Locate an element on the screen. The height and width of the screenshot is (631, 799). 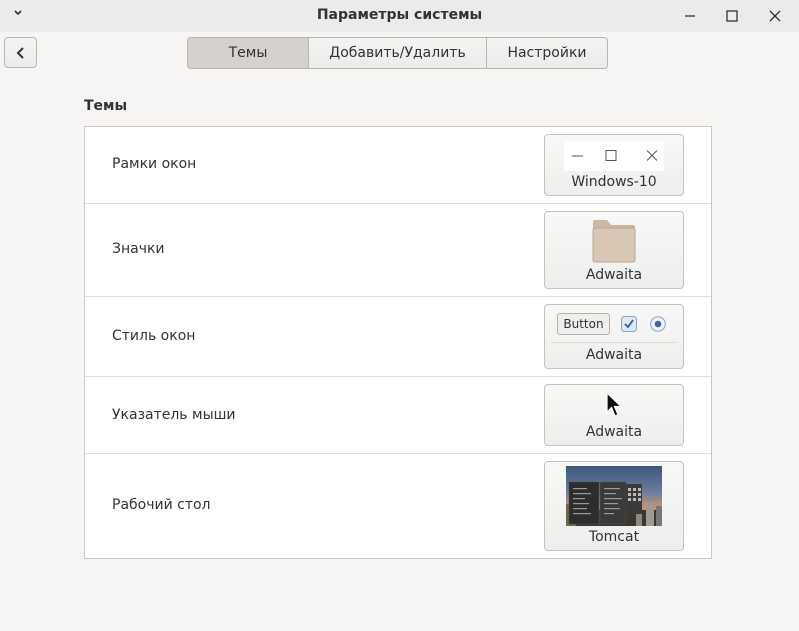
icons-value: Adwaita is located at coordinates (614, 275).